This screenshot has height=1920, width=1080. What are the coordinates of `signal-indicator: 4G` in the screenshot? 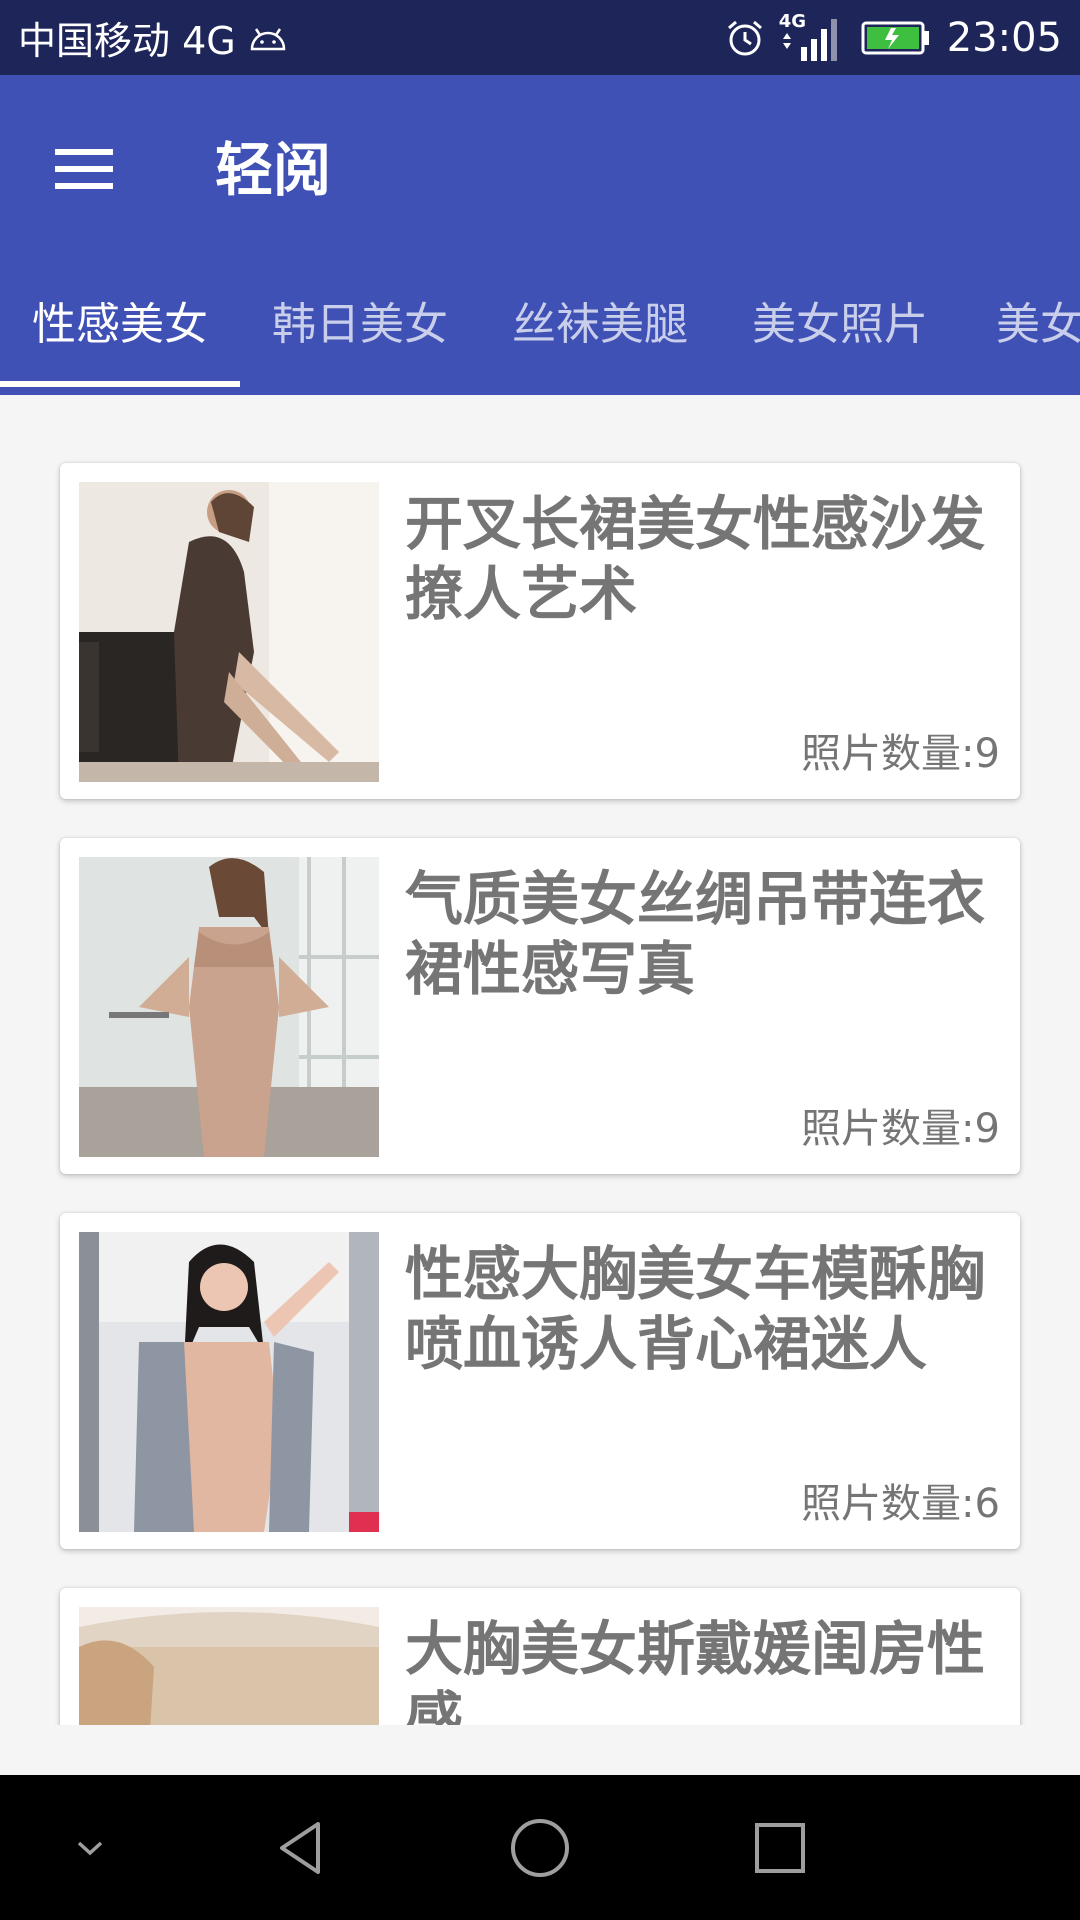 It's located at (809, 37).